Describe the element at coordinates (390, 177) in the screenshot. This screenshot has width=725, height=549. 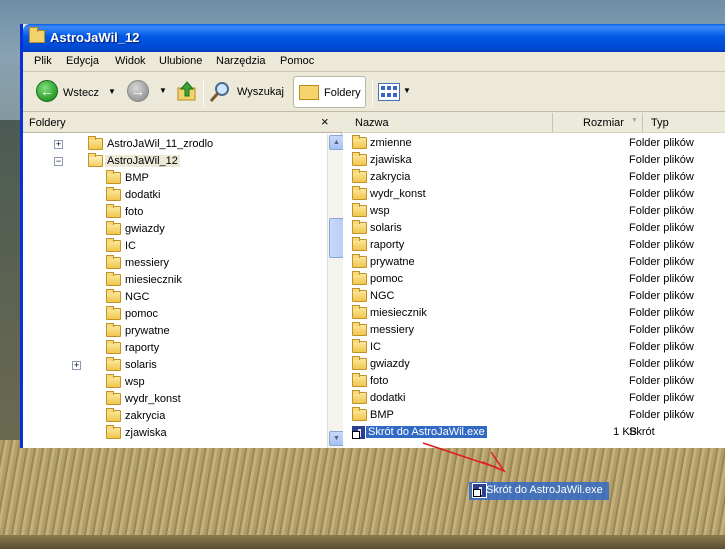
I see `file-name: zakrycia` at that location.